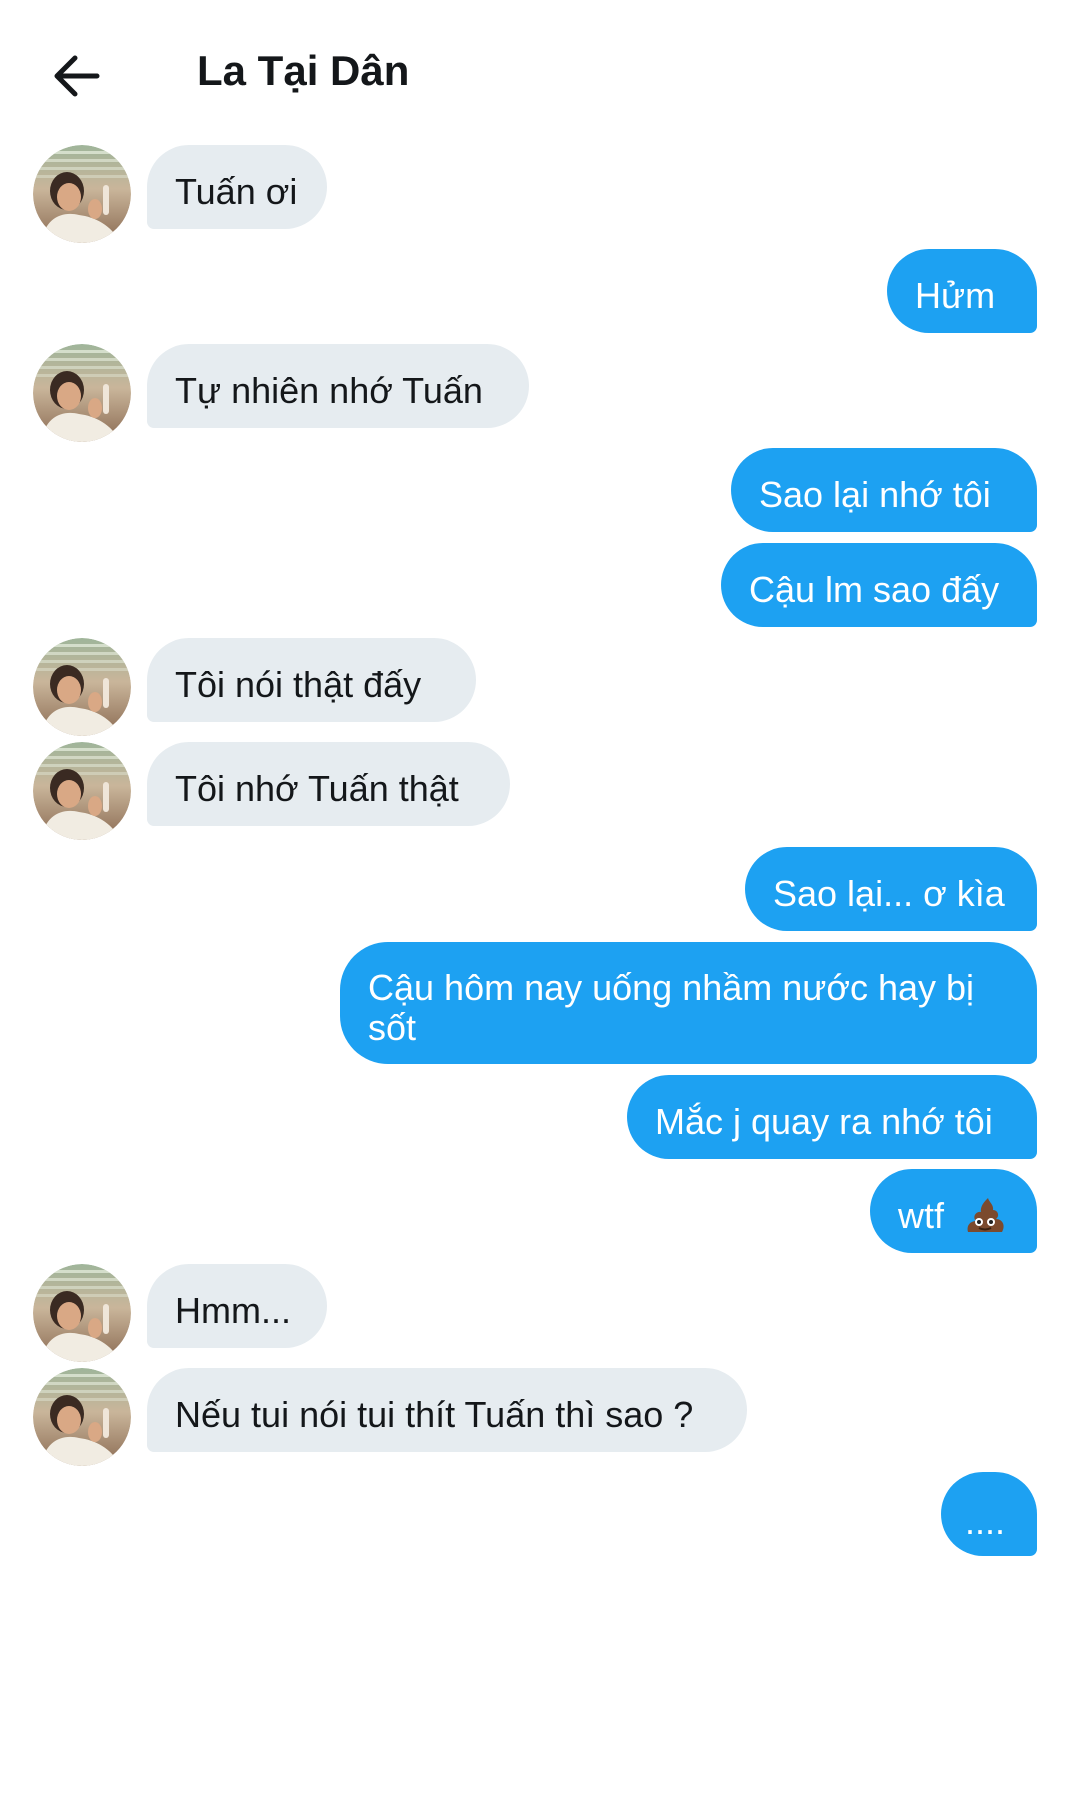 The width and height of the screenshot is (1080, 1818). I want to click on message-text: Tự nhiên nhớ Tuấn, so click(329, 390).